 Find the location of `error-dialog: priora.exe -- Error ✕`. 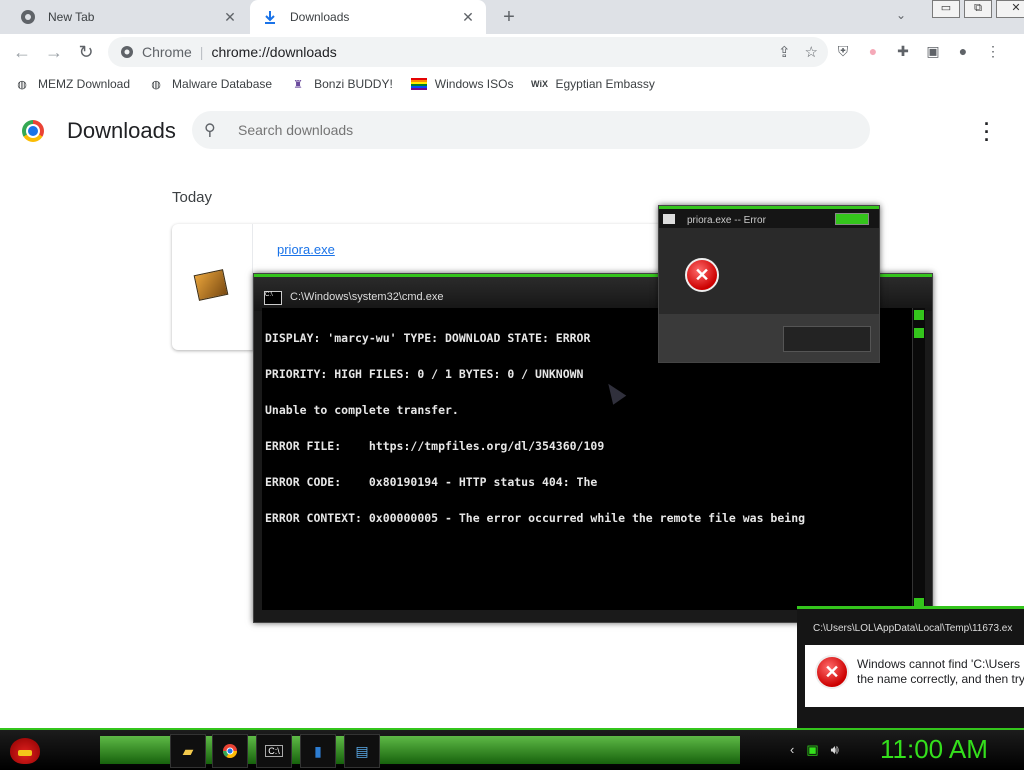

error-dialog: priora.exe -- Error ✕ is located at coordinates (769, 284).